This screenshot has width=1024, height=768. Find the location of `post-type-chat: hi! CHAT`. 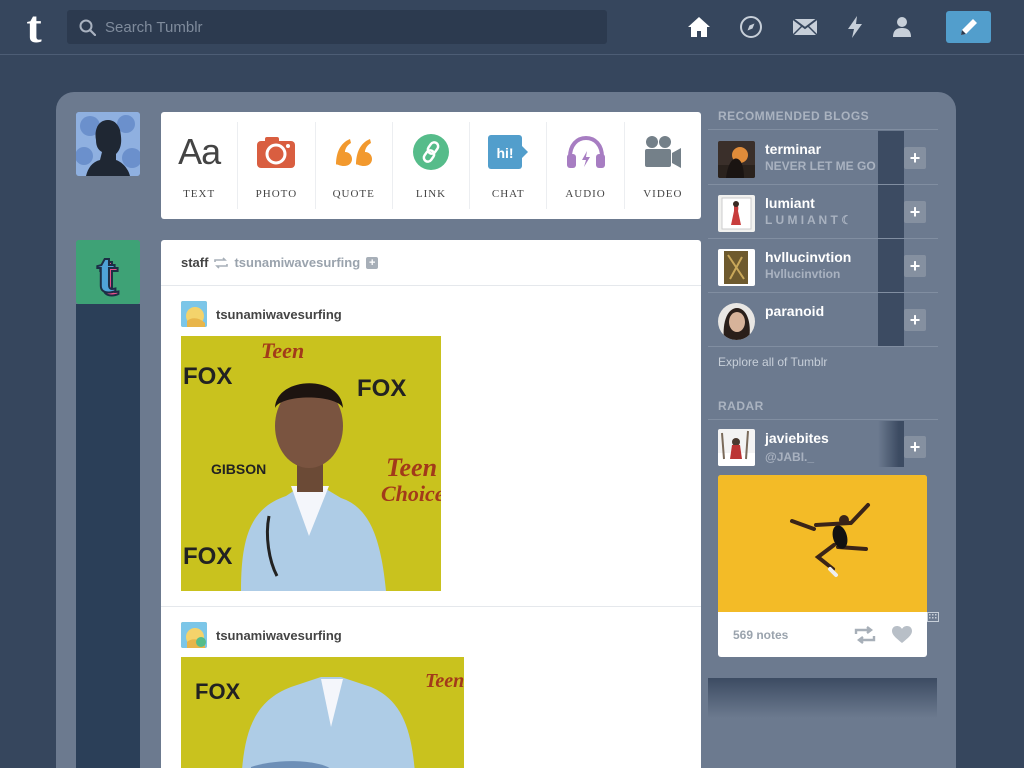

post-type-chat: hi! CHAT is located at coordinates (509, 165).